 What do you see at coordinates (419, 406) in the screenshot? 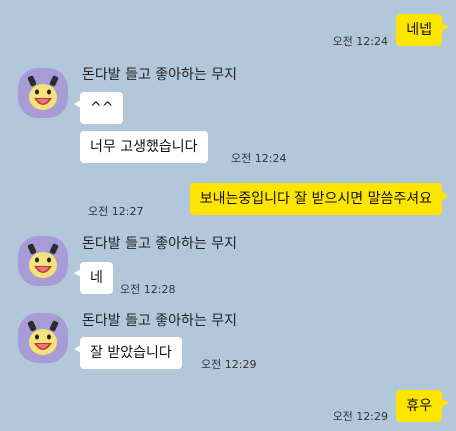
I see `outgoing-message-bubble: 휴우` at bounding box center [419, 406].